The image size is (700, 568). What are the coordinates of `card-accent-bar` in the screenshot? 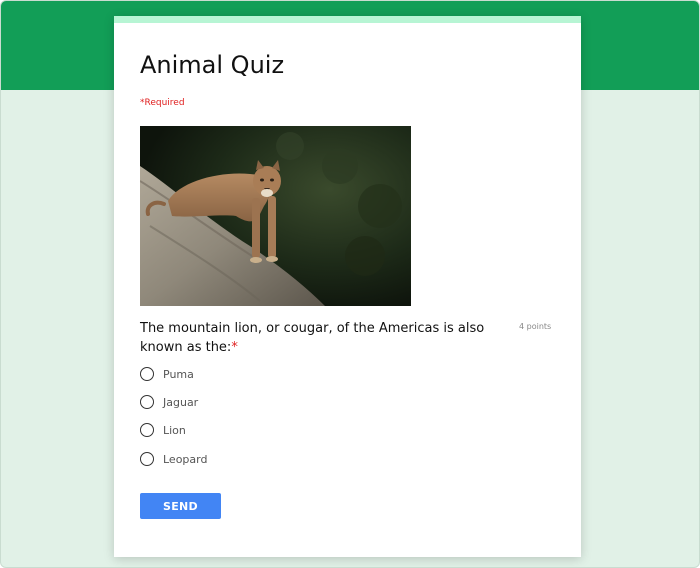 It's located at (347, 19).